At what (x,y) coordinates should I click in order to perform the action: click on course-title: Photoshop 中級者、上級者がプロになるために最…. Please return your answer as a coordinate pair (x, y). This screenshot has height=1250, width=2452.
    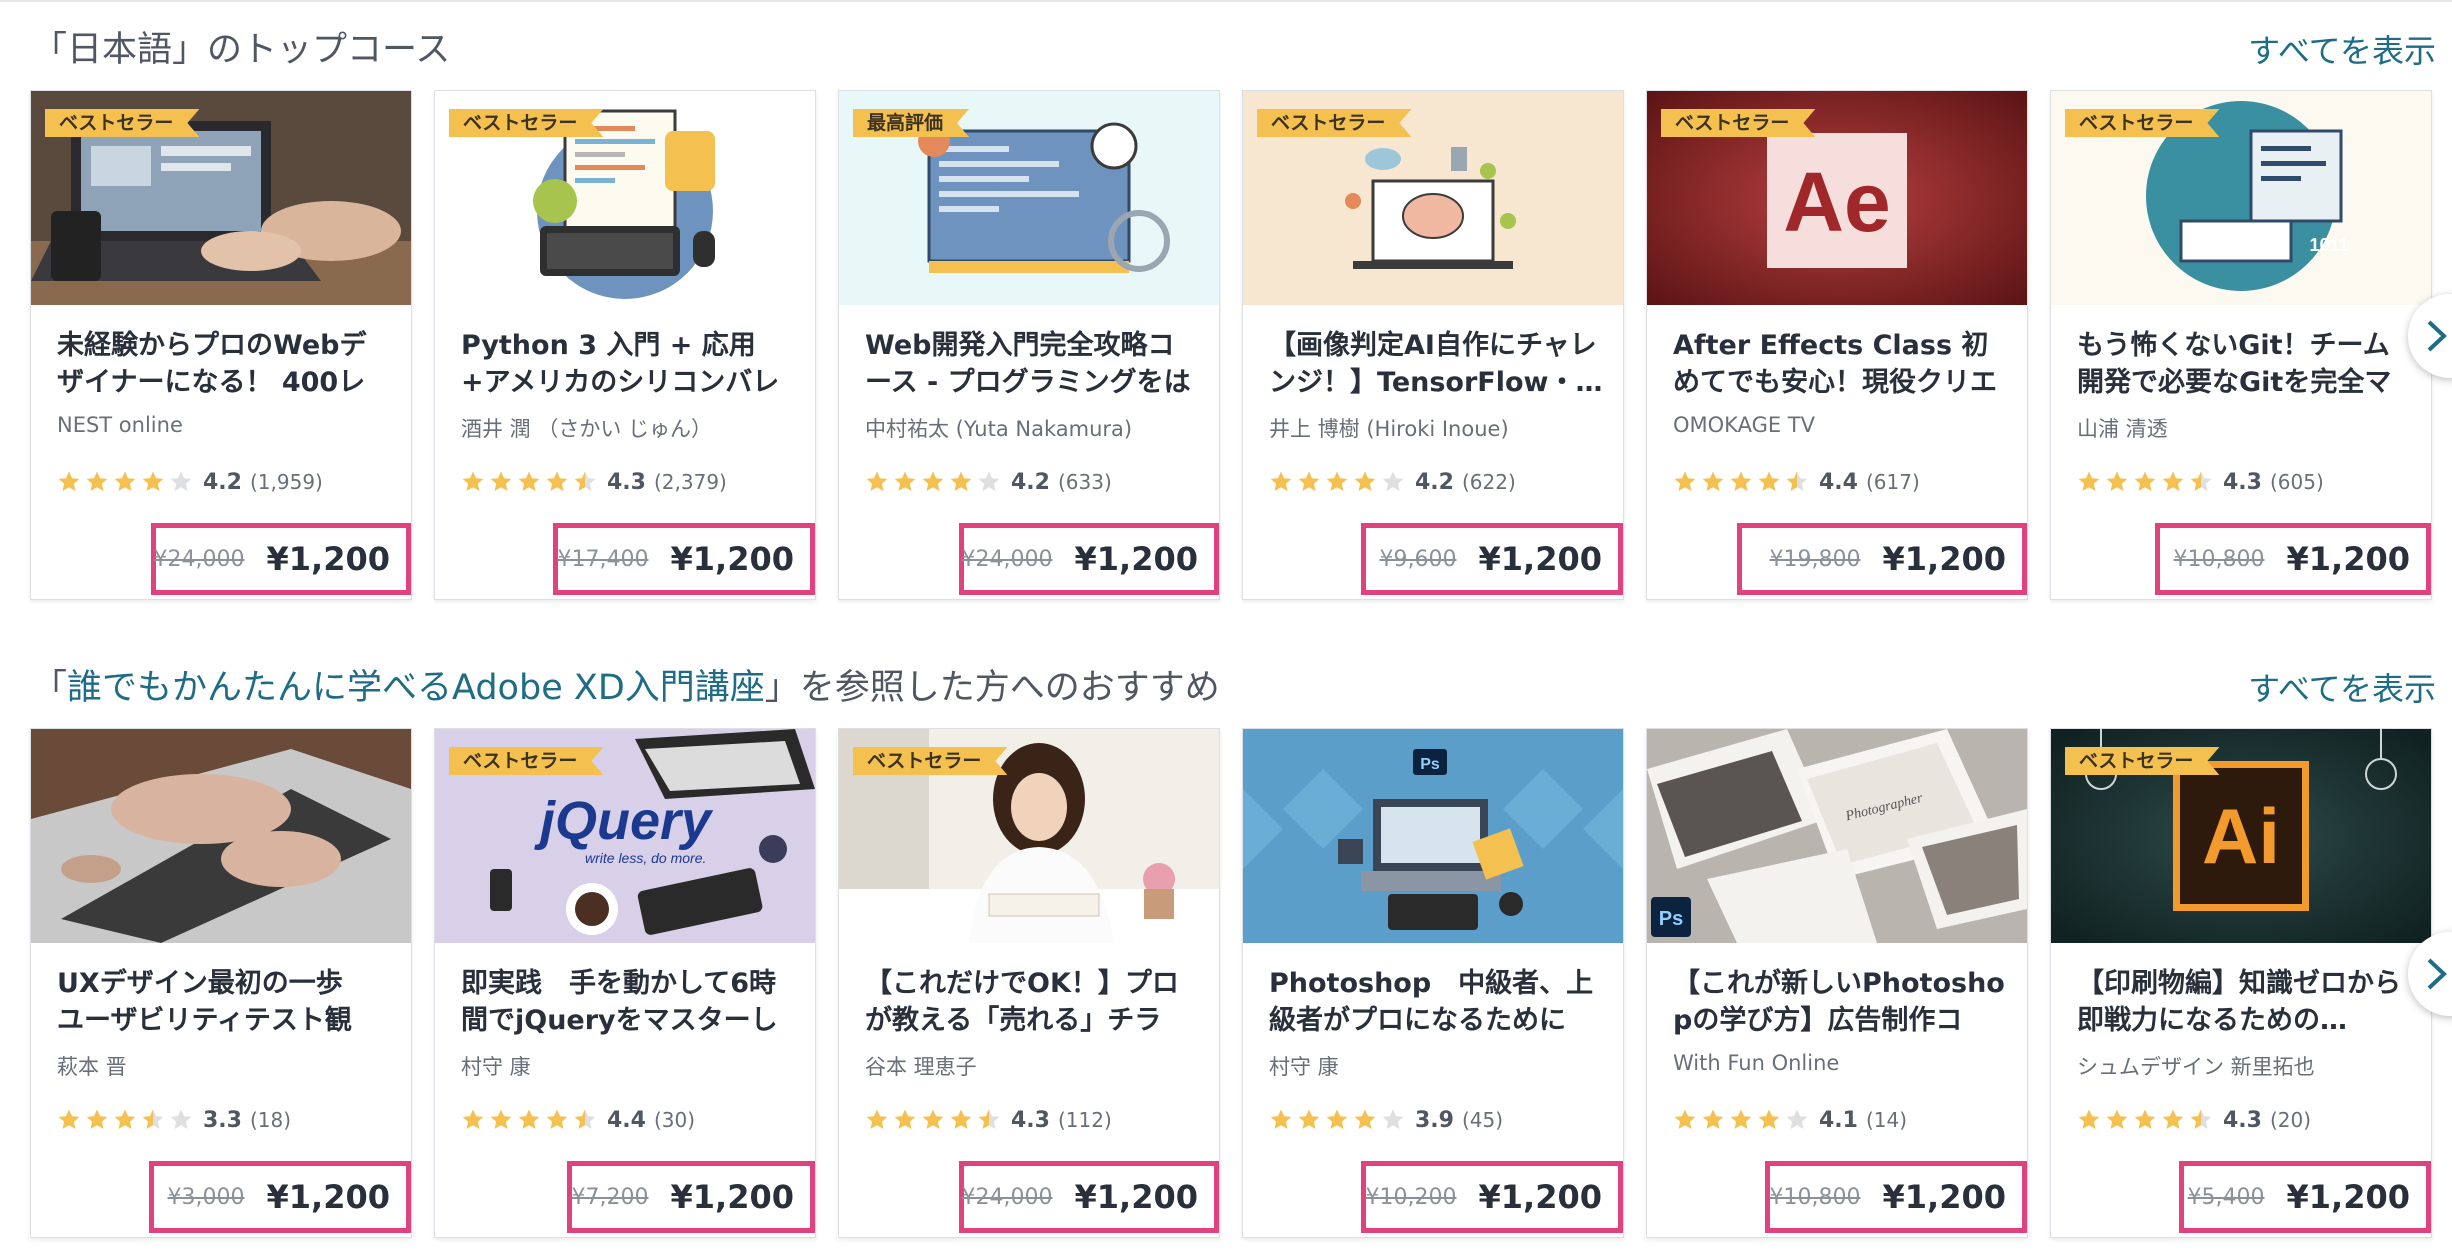
    Looking at the image, I should click on (1437, 1002).